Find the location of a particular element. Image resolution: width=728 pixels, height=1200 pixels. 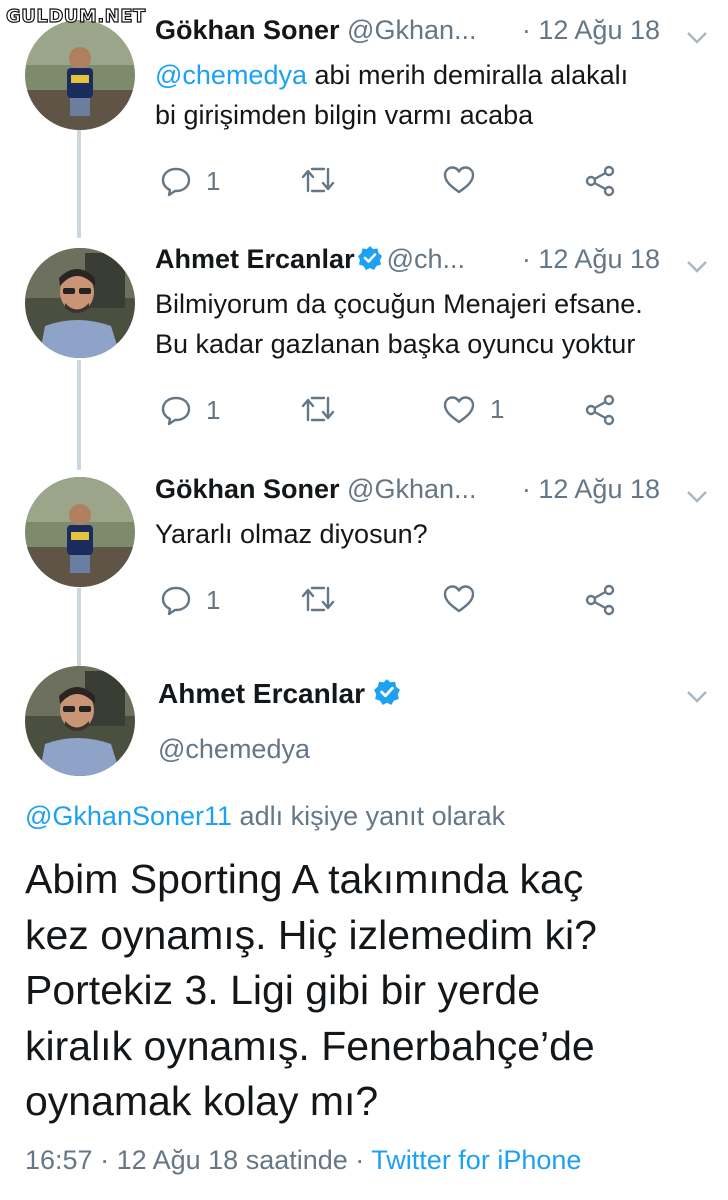

tweet-text-line: Bu kadar gazlanan başka oyuncu yoktur is located at coordinates (395, 344).